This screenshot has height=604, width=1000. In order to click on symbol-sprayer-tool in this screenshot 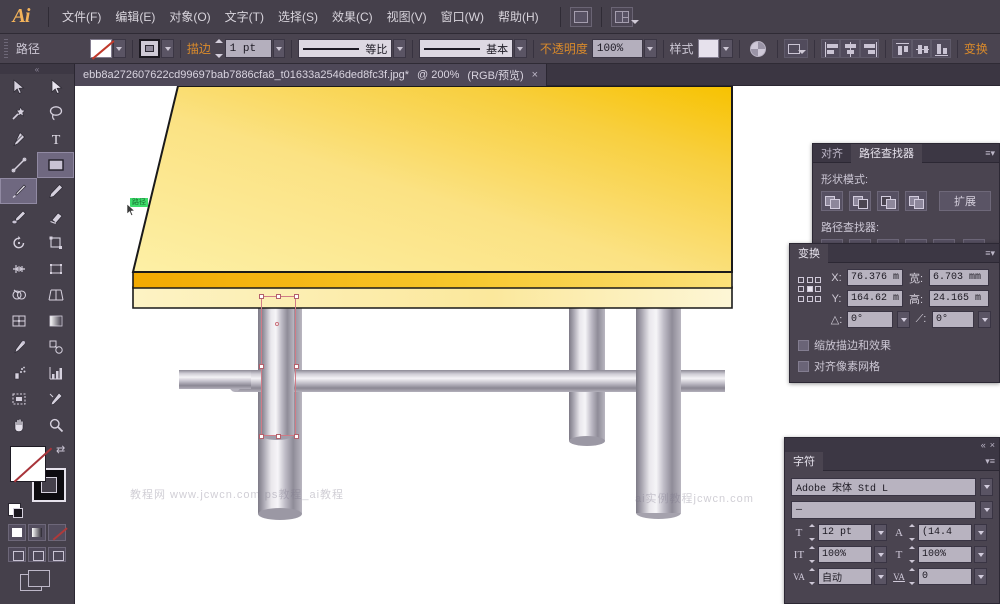, I will do `click(18, 373)`.